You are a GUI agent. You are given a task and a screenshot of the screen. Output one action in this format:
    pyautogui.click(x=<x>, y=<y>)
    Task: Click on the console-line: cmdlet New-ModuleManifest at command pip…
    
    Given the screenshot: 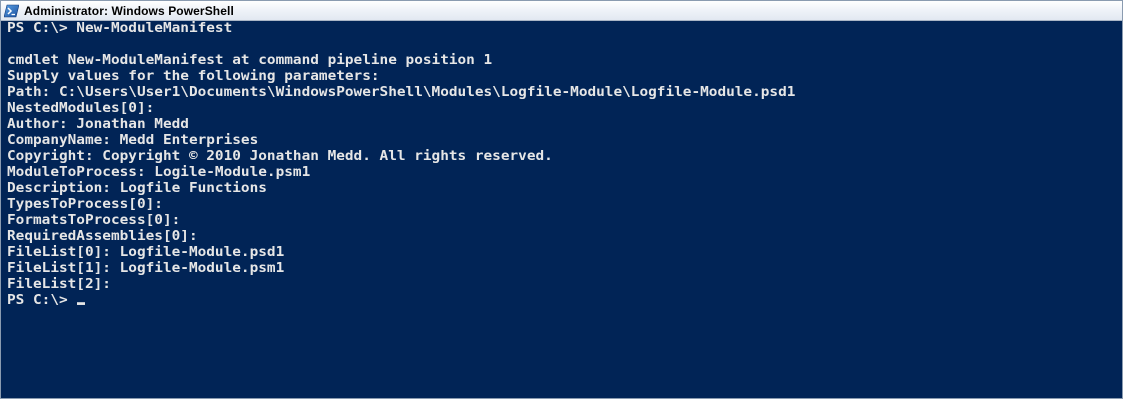 What is the action you would take?
    pyautogui.click(x=250, y=60)
    